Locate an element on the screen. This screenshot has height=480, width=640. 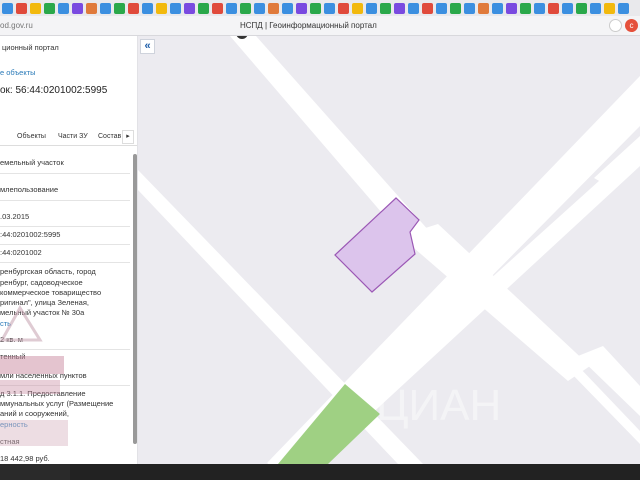
tab-scroll-right-button: ▸ is located at coordinates (128, 137).